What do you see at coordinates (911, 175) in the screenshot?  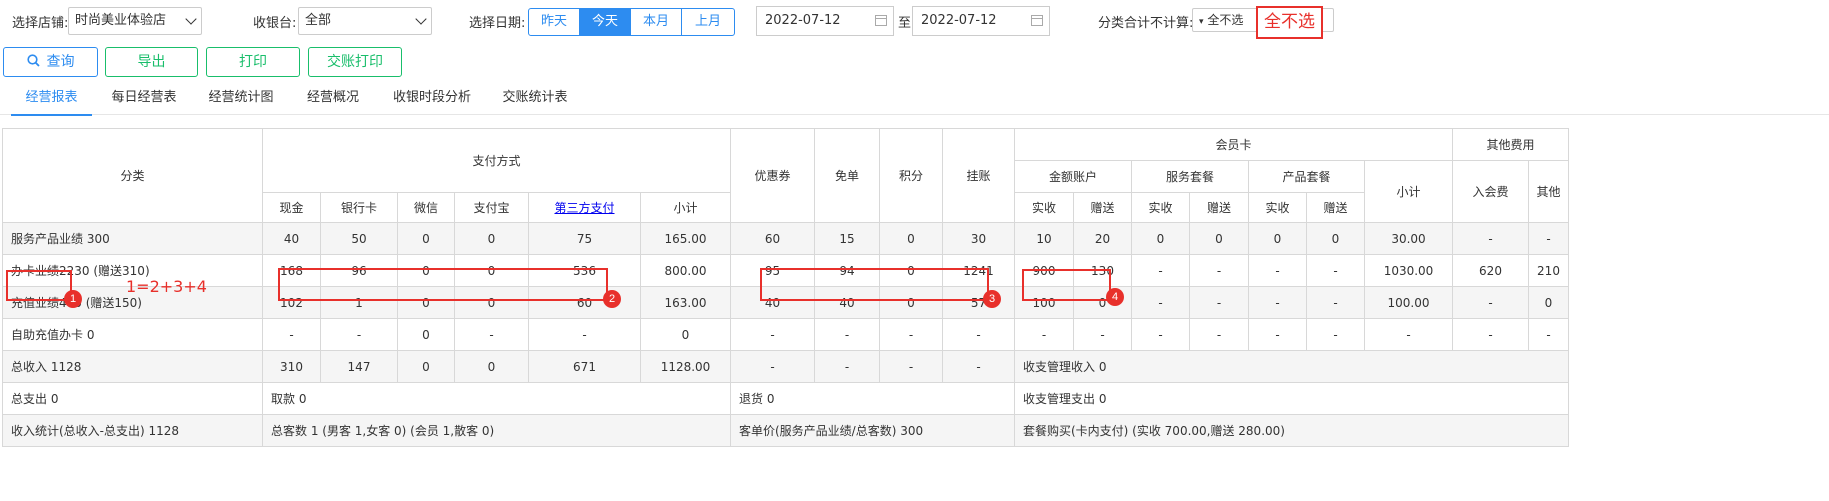 I see `header-points: 积分` at bounding box center [911, 175].